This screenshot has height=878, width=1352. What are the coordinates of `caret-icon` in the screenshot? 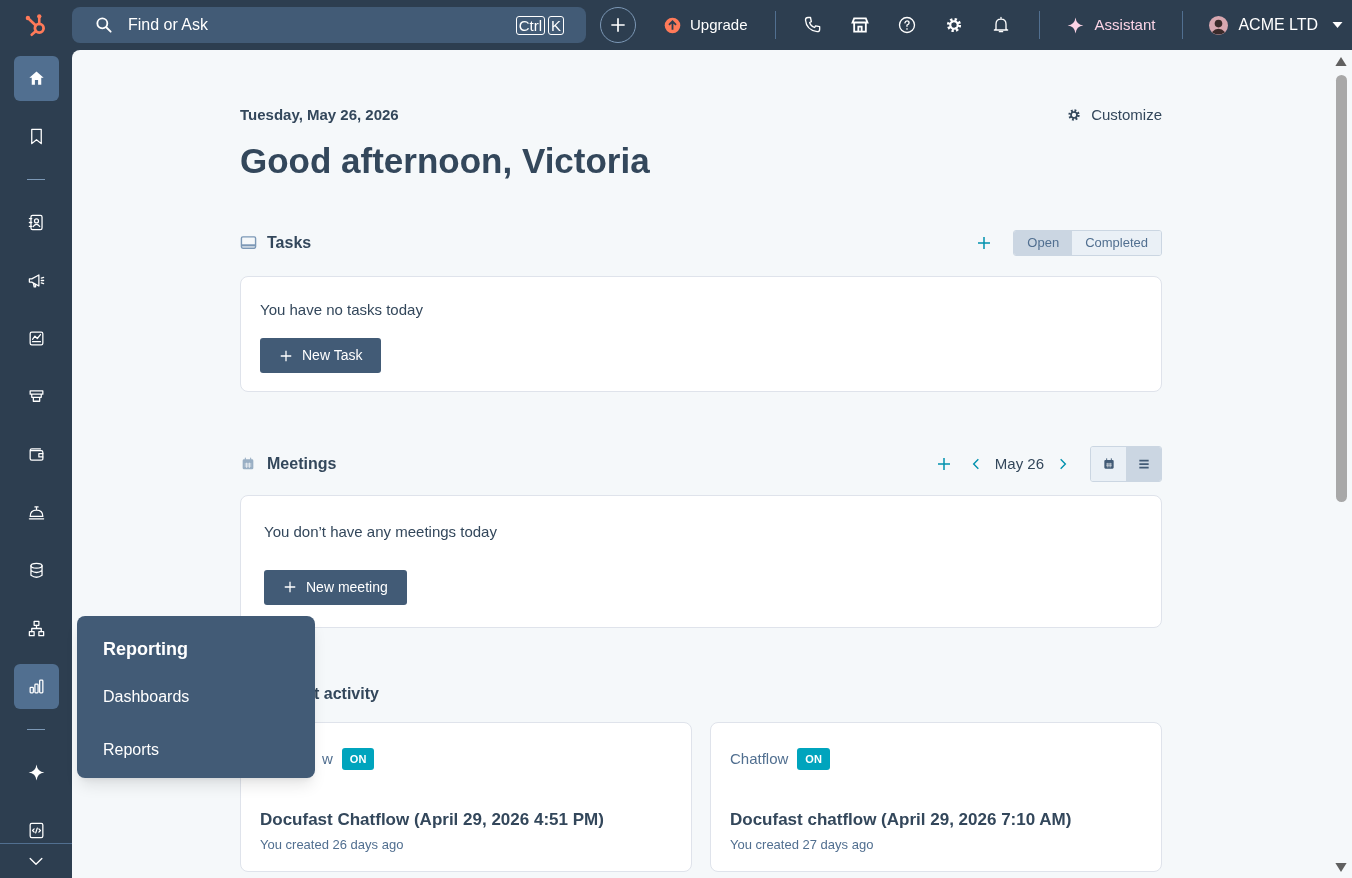 It's located at (1338, 25).